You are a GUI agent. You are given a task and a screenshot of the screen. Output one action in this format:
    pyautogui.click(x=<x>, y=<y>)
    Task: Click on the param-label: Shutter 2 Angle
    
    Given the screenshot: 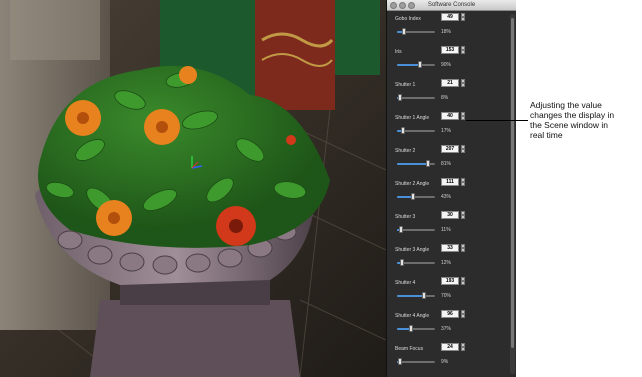 What is the action you would take?
    pyautogui.click(x=412, y=184)
    